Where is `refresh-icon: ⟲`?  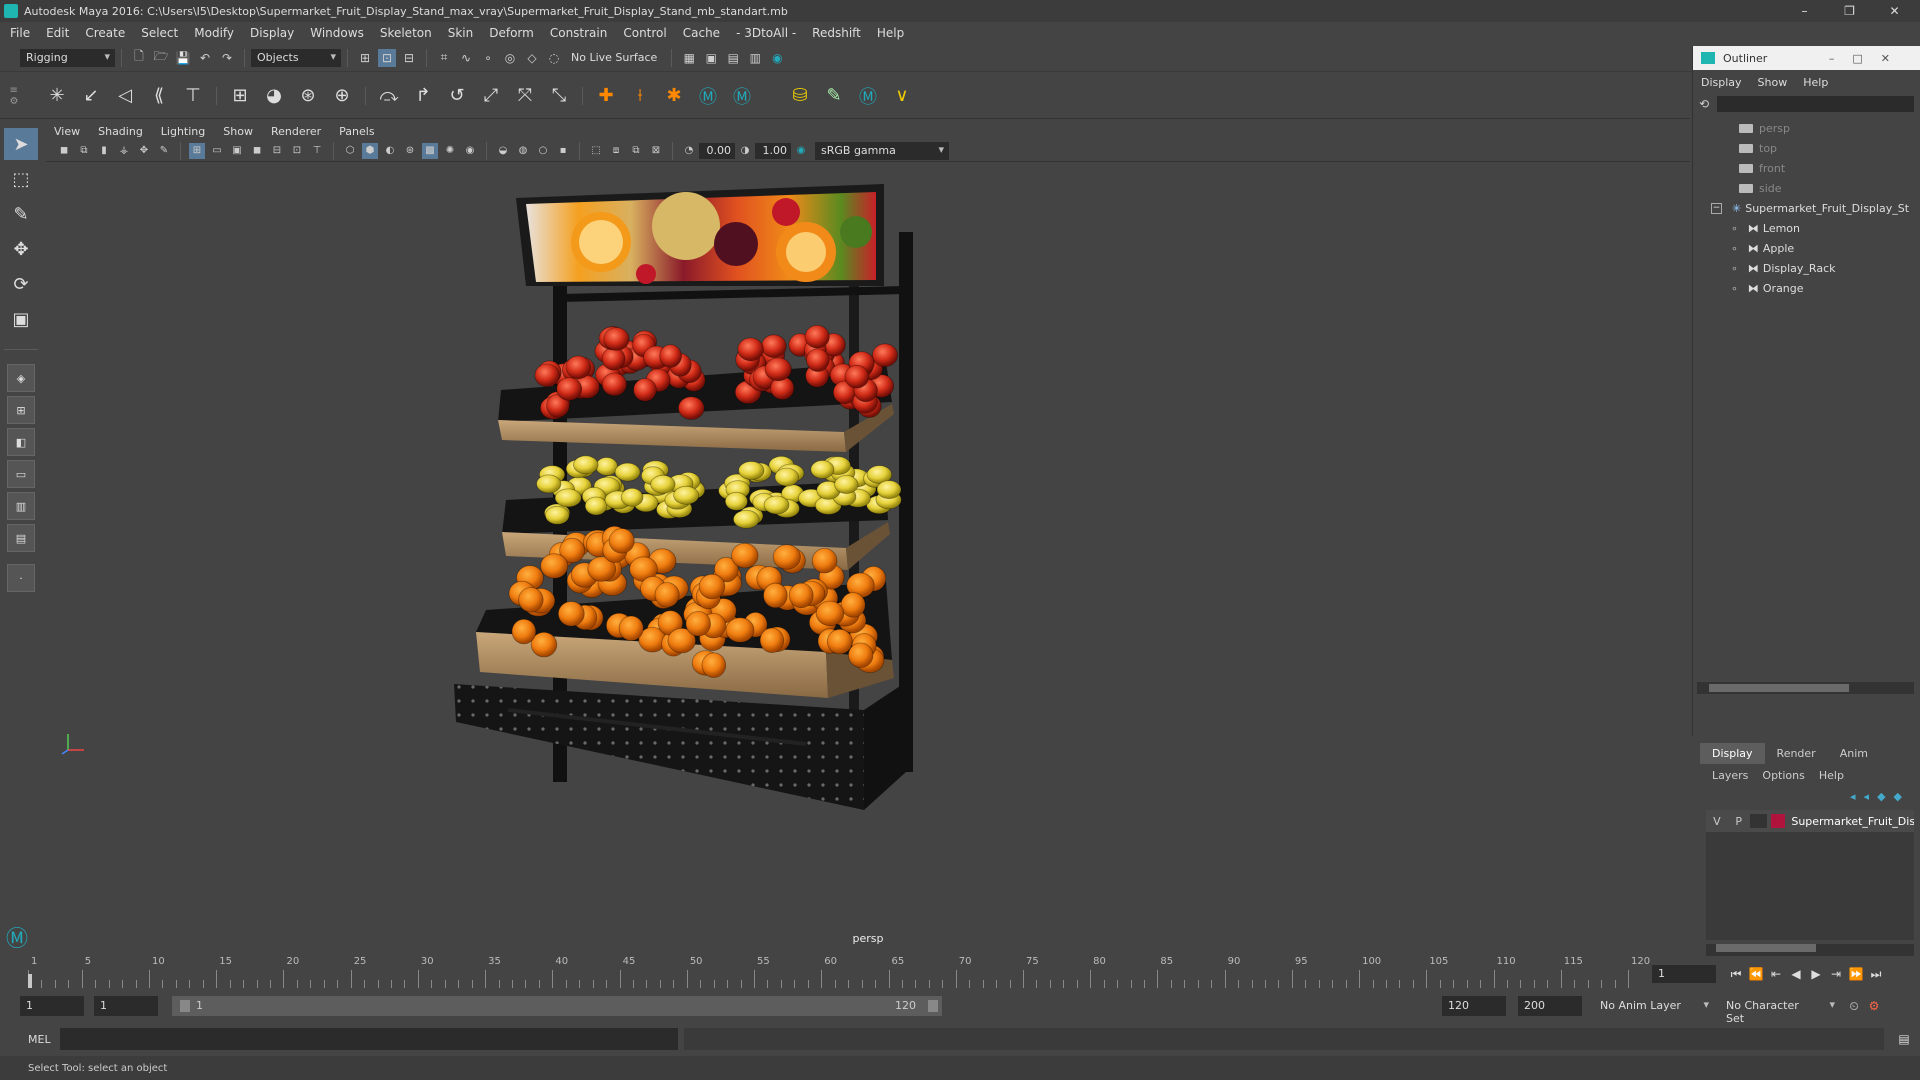
refresh-icon: ⟲ is located at coordinates (1704, 104).